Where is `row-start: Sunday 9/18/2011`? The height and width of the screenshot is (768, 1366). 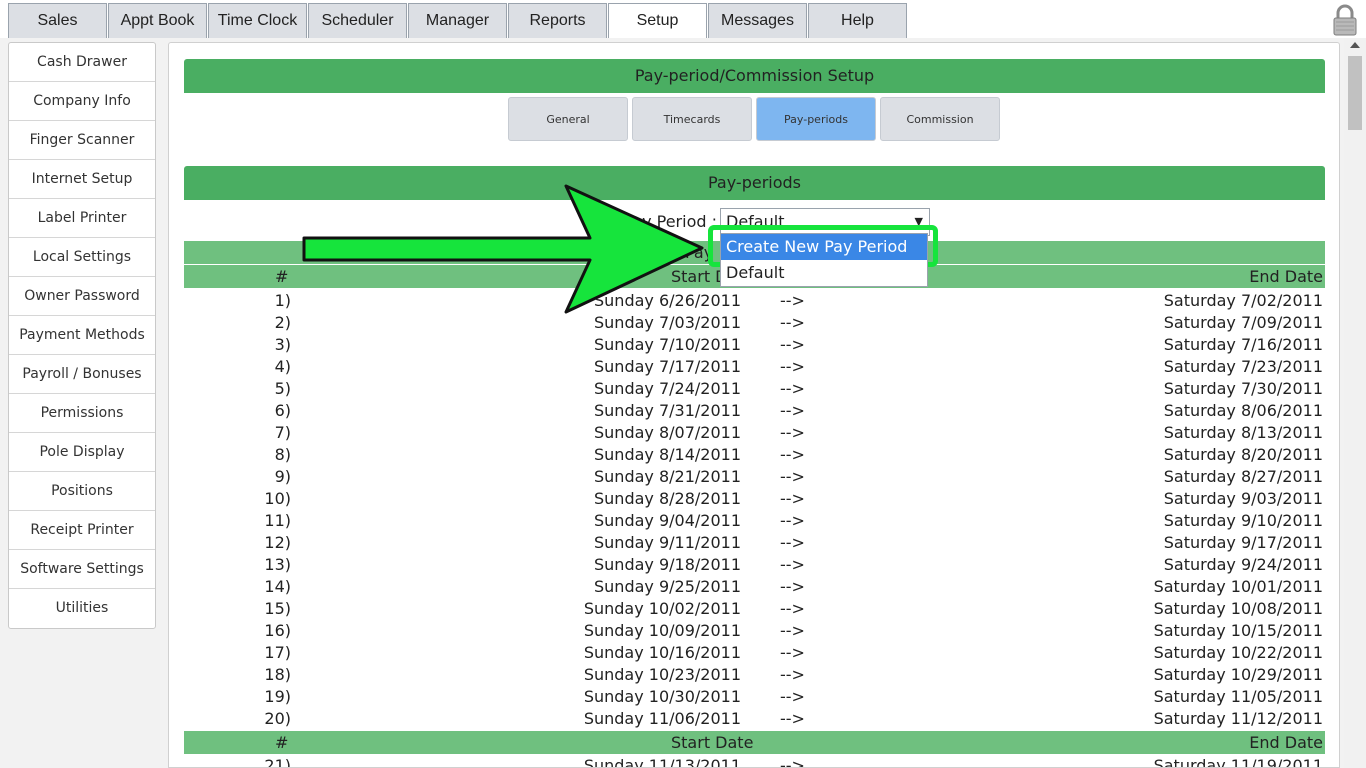 row-start: Sunday 9/18/2011 is located at coordinates (667, 564).